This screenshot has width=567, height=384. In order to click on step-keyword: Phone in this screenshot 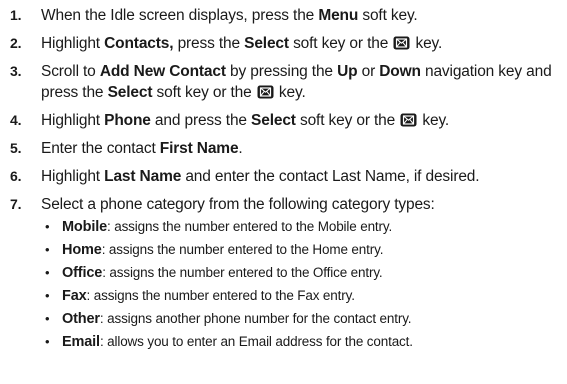, I will do `click(127, 120)`.